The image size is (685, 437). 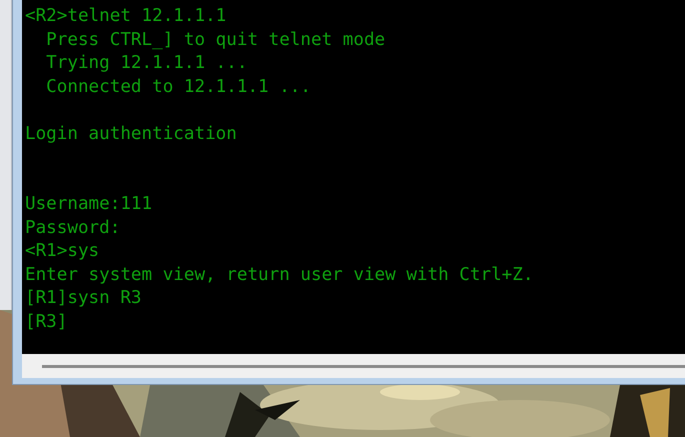 I want to click on horizontal-scrollbar, so click(x=353, y=366).